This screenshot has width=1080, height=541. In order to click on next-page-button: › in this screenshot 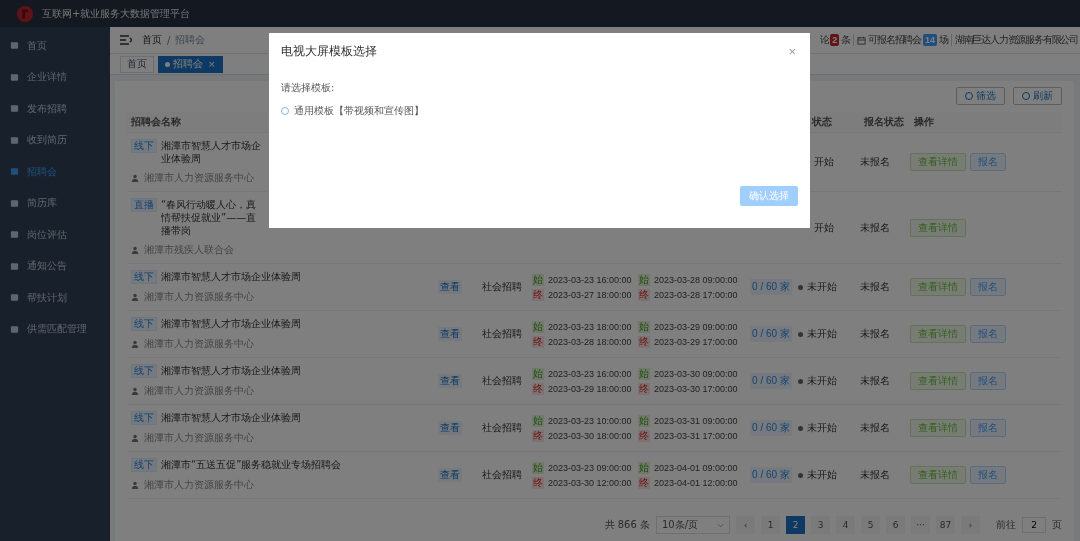, I will do `click(970, 525)`.